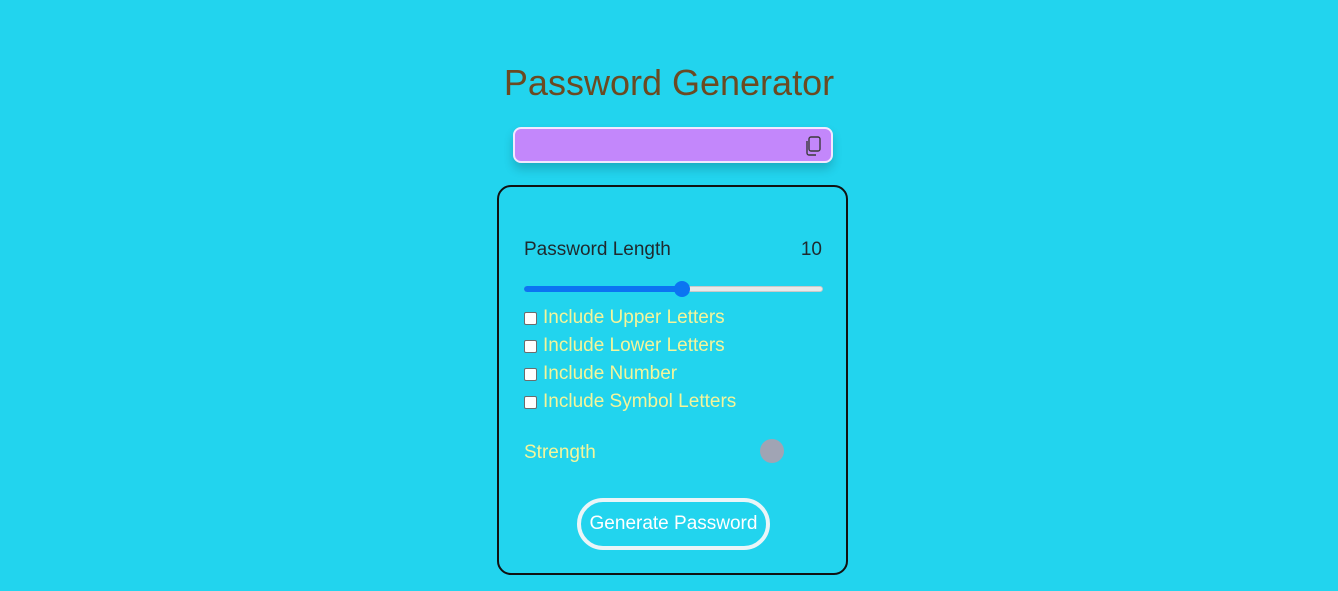 The height and width of the screenshot is (591, 1338). I want to click on length-slider, so click(673, 289).